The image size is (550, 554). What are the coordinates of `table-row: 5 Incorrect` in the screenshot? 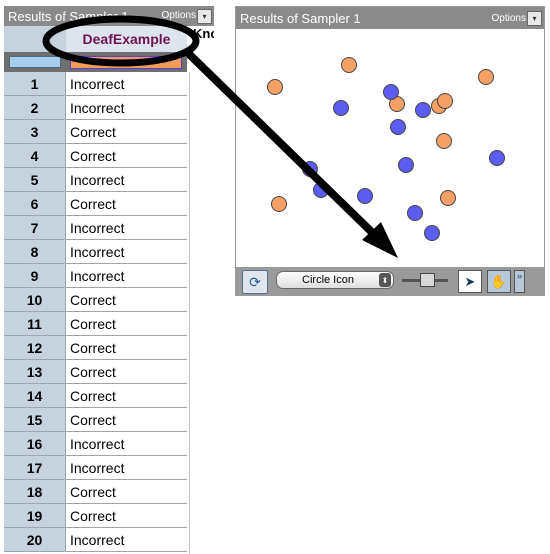 It's located at (95, 180).